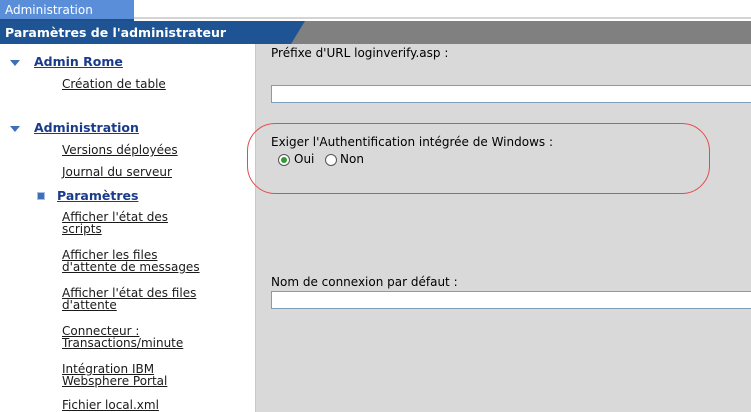 Image resolution: width=751 pixels, height=412 pixels. Describe the element at coordinates (511, 94) in the screenshot. I see `url-prefix-input` at that location.